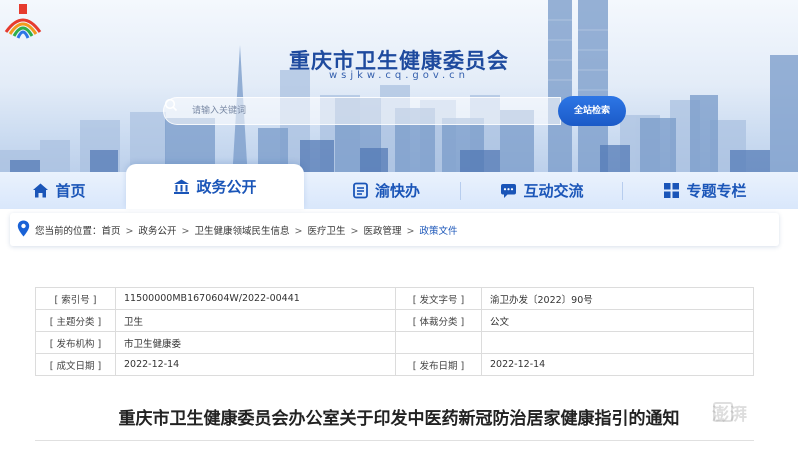 The height and width of the screenshot is (449, 798). Describe the element at coordinates (70, 191) in the screenshot. I see `nav-item-label: 首页` at that location.